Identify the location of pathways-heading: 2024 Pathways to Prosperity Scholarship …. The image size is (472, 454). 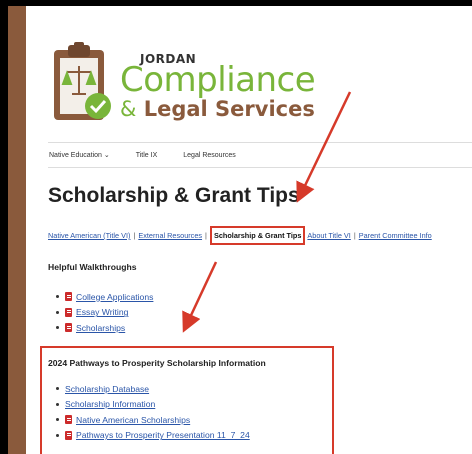
(157, 363).